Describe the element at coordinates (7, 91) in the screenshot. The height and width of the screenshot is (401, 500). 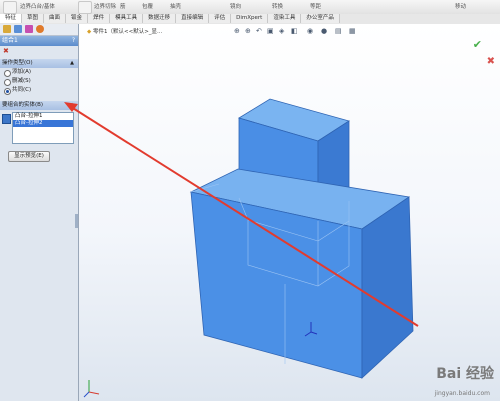
I see `radio-common-dot` at that location.